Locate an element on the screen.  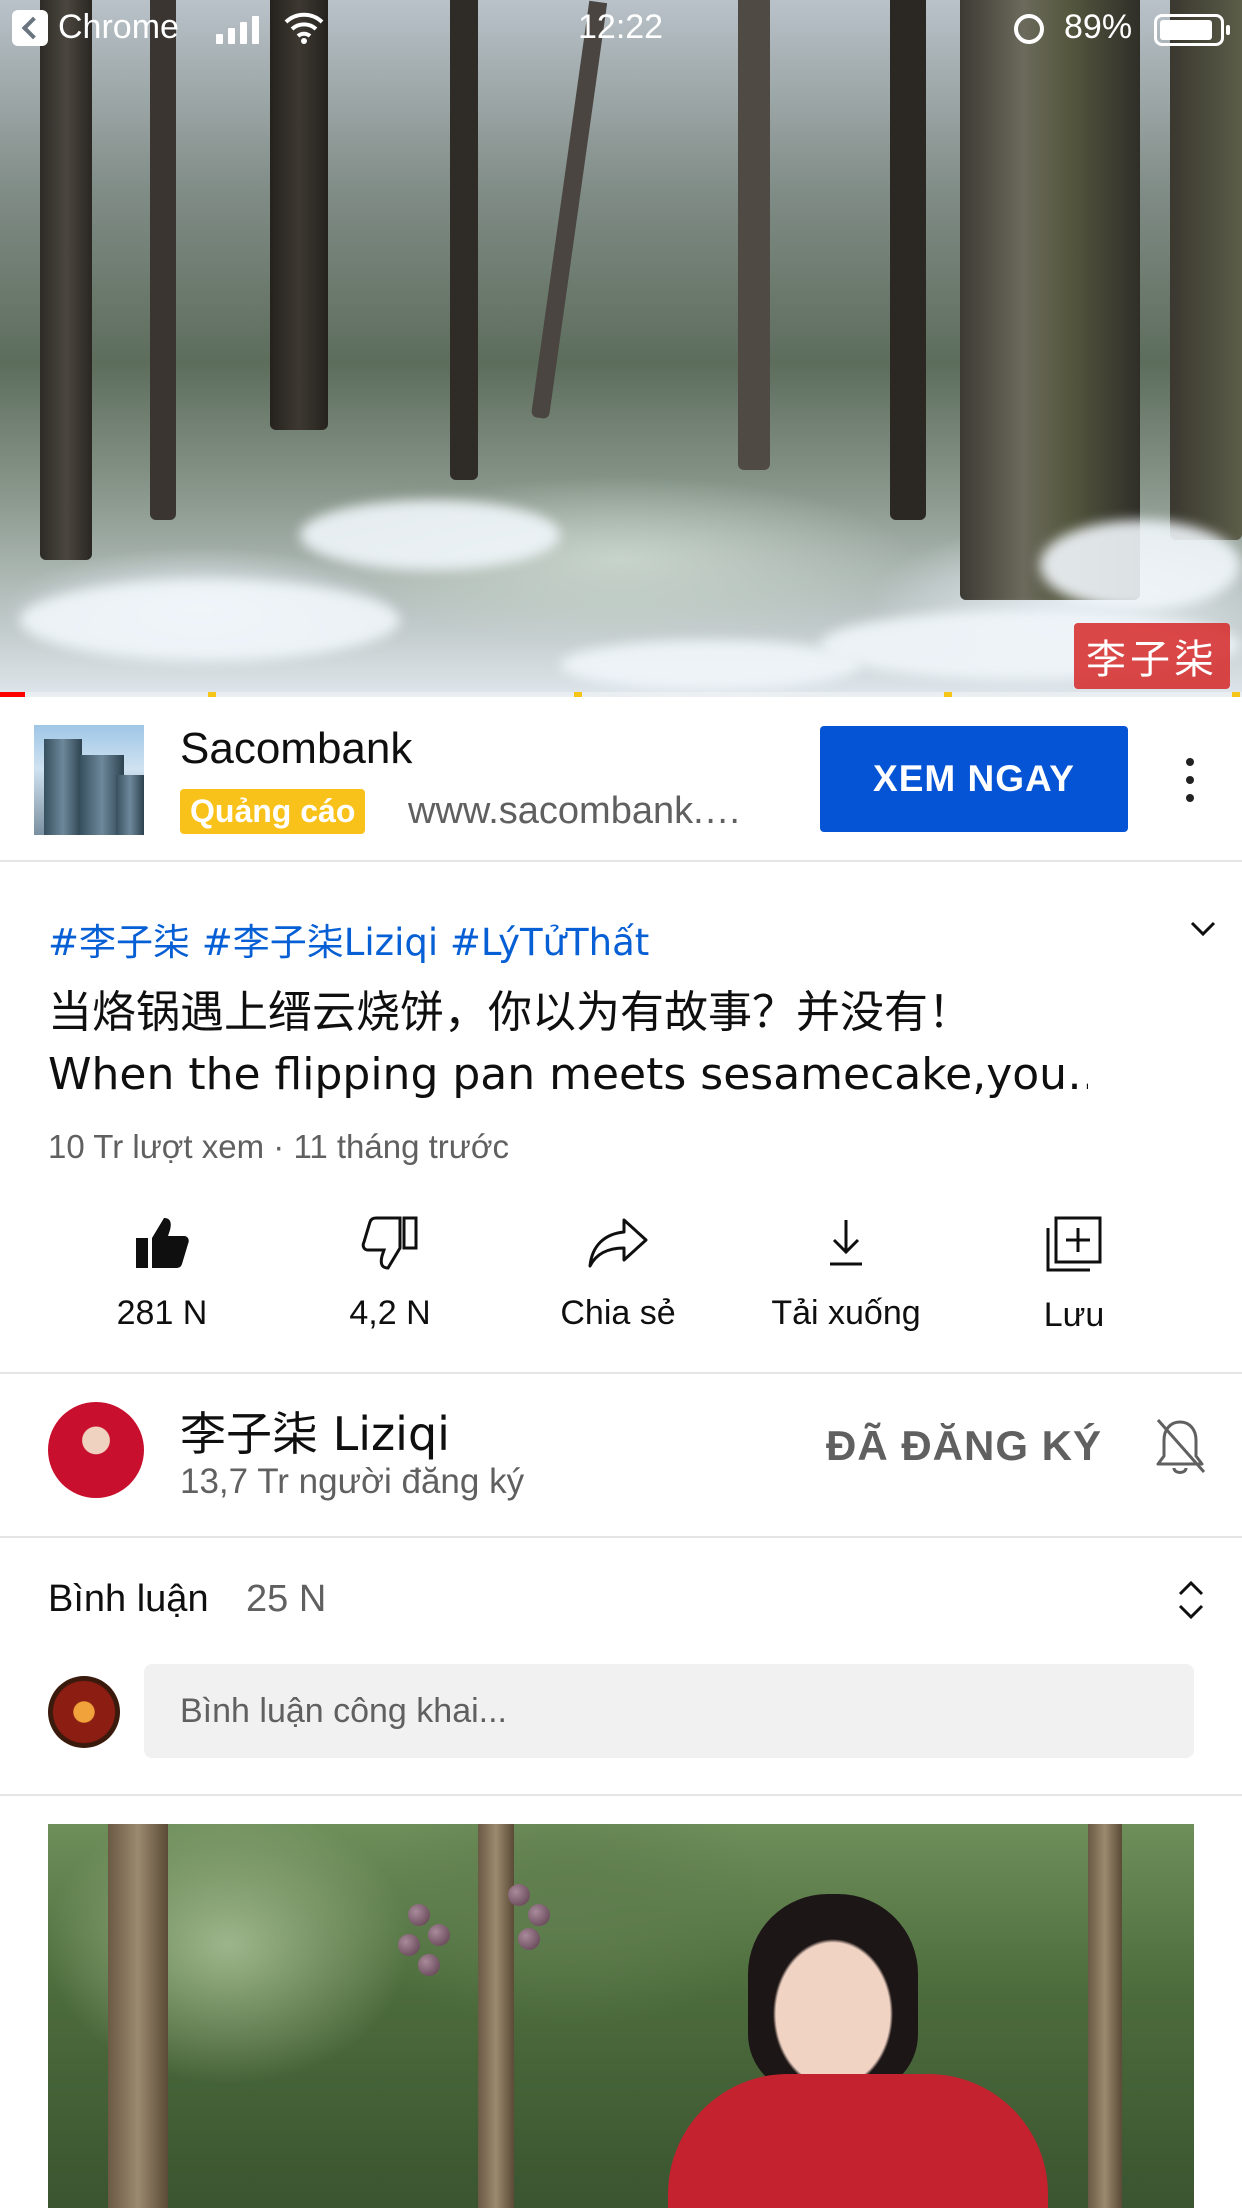
status-bar: Chrome 12:22 89% is located at coordinates (621, 31).